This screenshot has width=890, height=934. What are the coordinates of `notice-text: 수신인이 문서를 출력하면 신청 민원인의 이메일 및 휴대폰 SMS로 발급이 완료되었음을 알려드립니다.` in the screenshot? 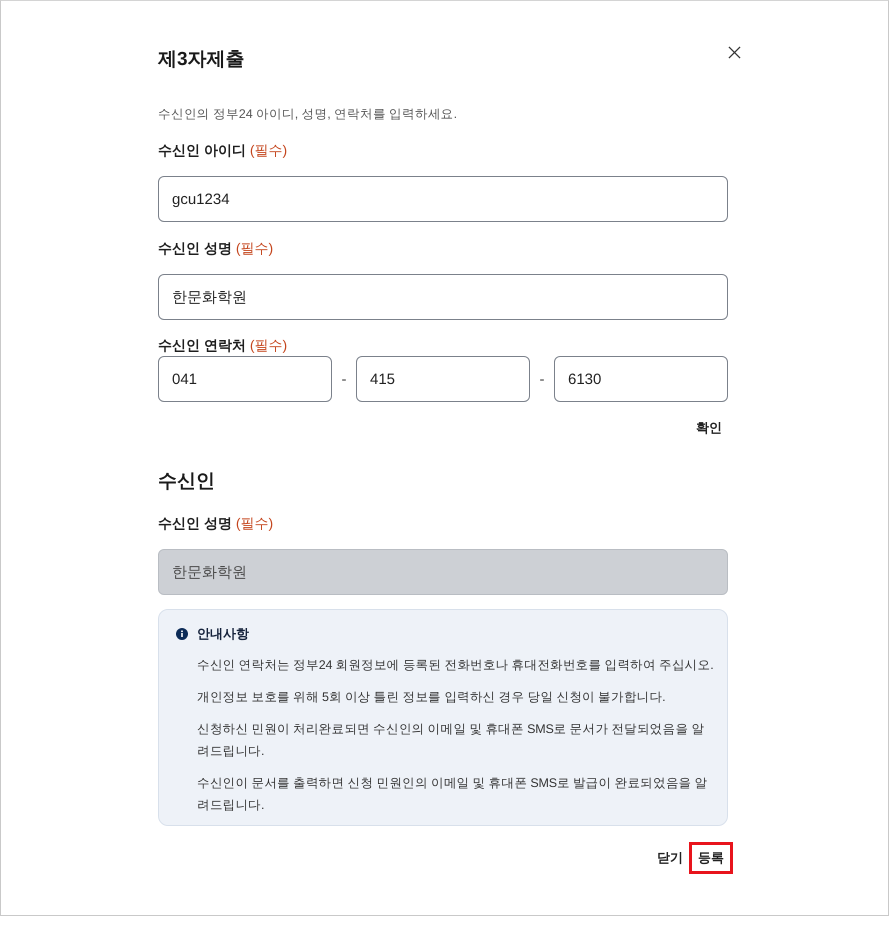 It's located at (452, 794).